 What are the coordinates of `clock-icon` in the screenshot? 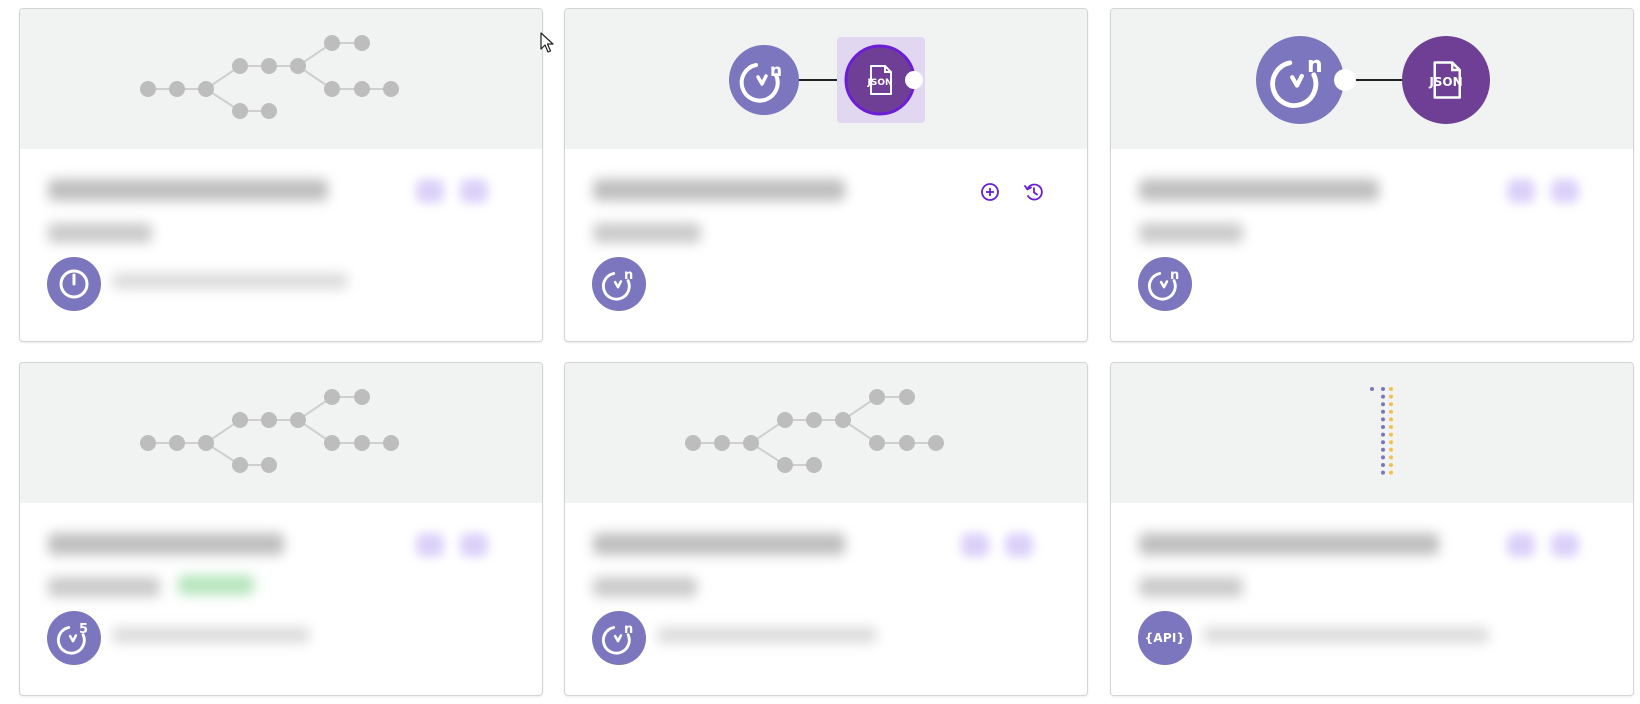 It's located at (74, 284).